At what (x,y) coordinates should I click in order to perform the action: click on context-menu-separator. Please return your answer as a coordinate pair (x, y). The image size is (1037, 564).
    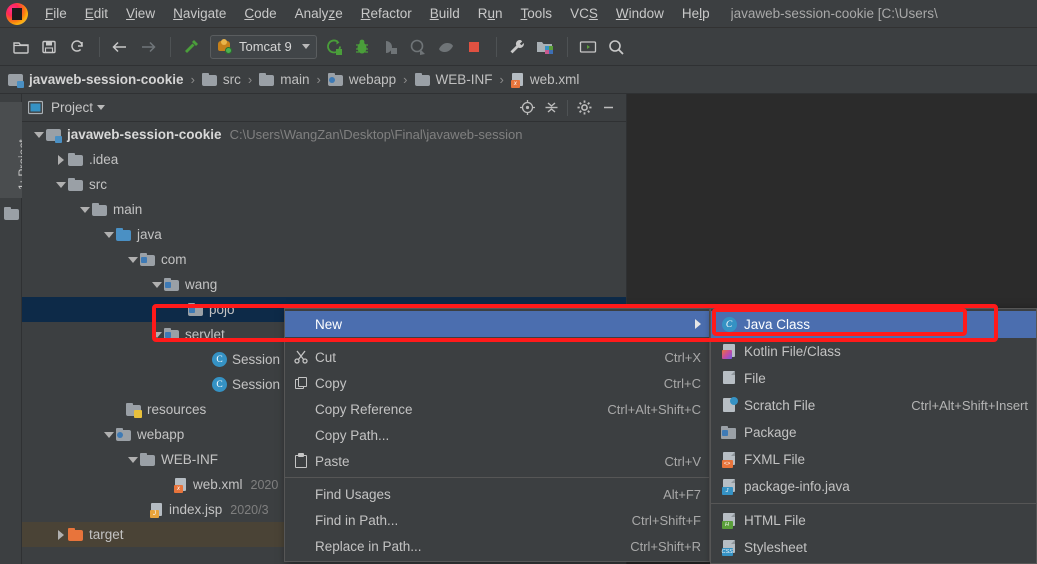
    Looking at the image, I should click on (497, 340).